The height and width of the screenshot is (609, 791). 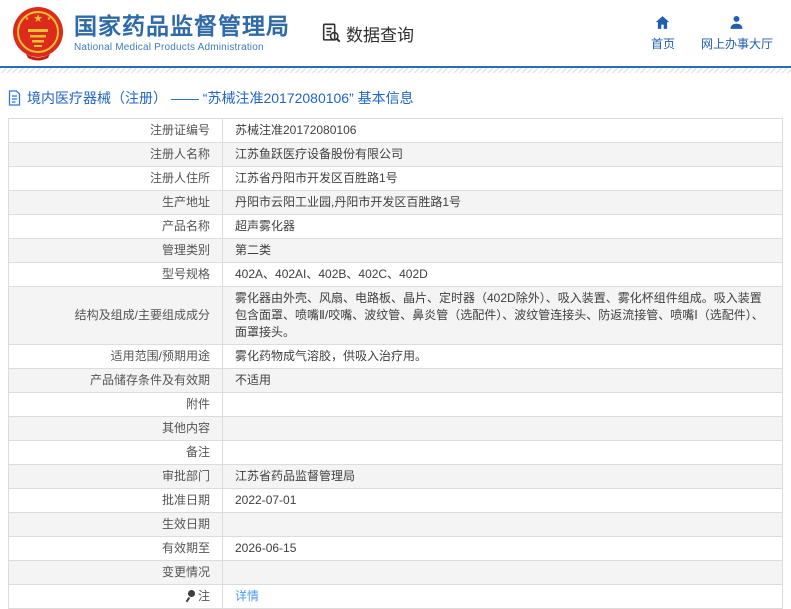 What do you see at coordinates (395, 70) in the screenshot?
I see `hatched-divider` at bounding box center [395, 70].